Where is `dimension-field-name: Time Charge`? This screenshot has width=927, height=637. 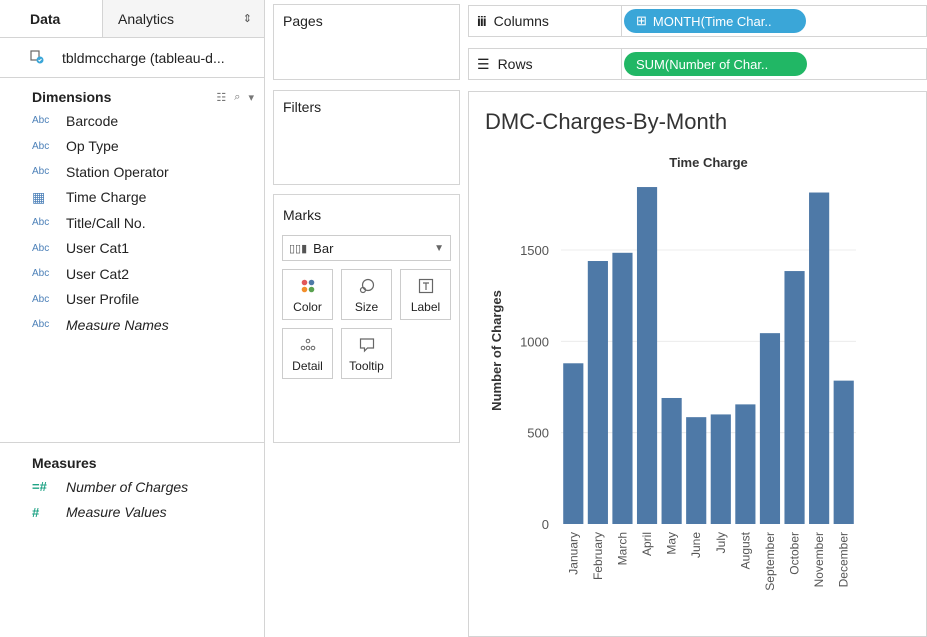 dimension-field-name: Time Charge is located at coordinates (106, 197).